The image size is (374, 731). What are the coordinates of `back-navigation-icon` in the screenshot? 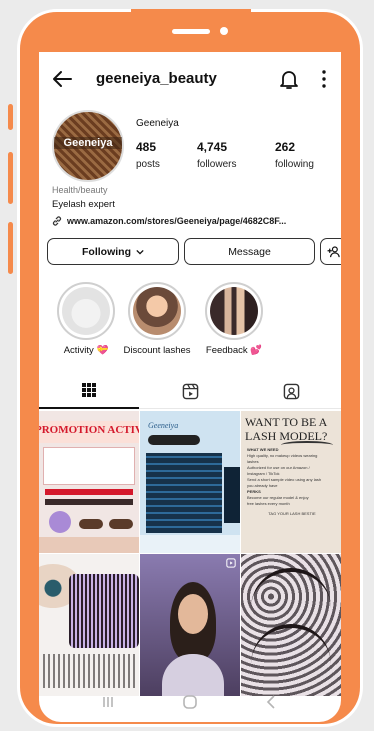 It's located at (272, 702).